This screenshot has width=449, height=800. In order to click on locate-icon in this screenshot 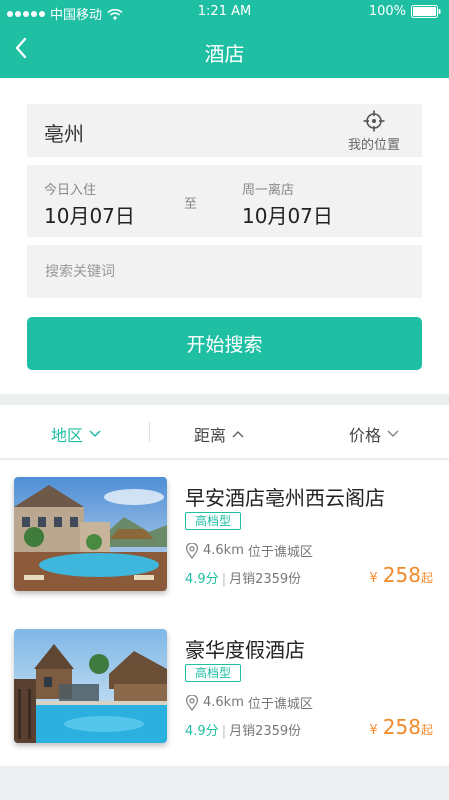, I will do `click(374, 121)`.